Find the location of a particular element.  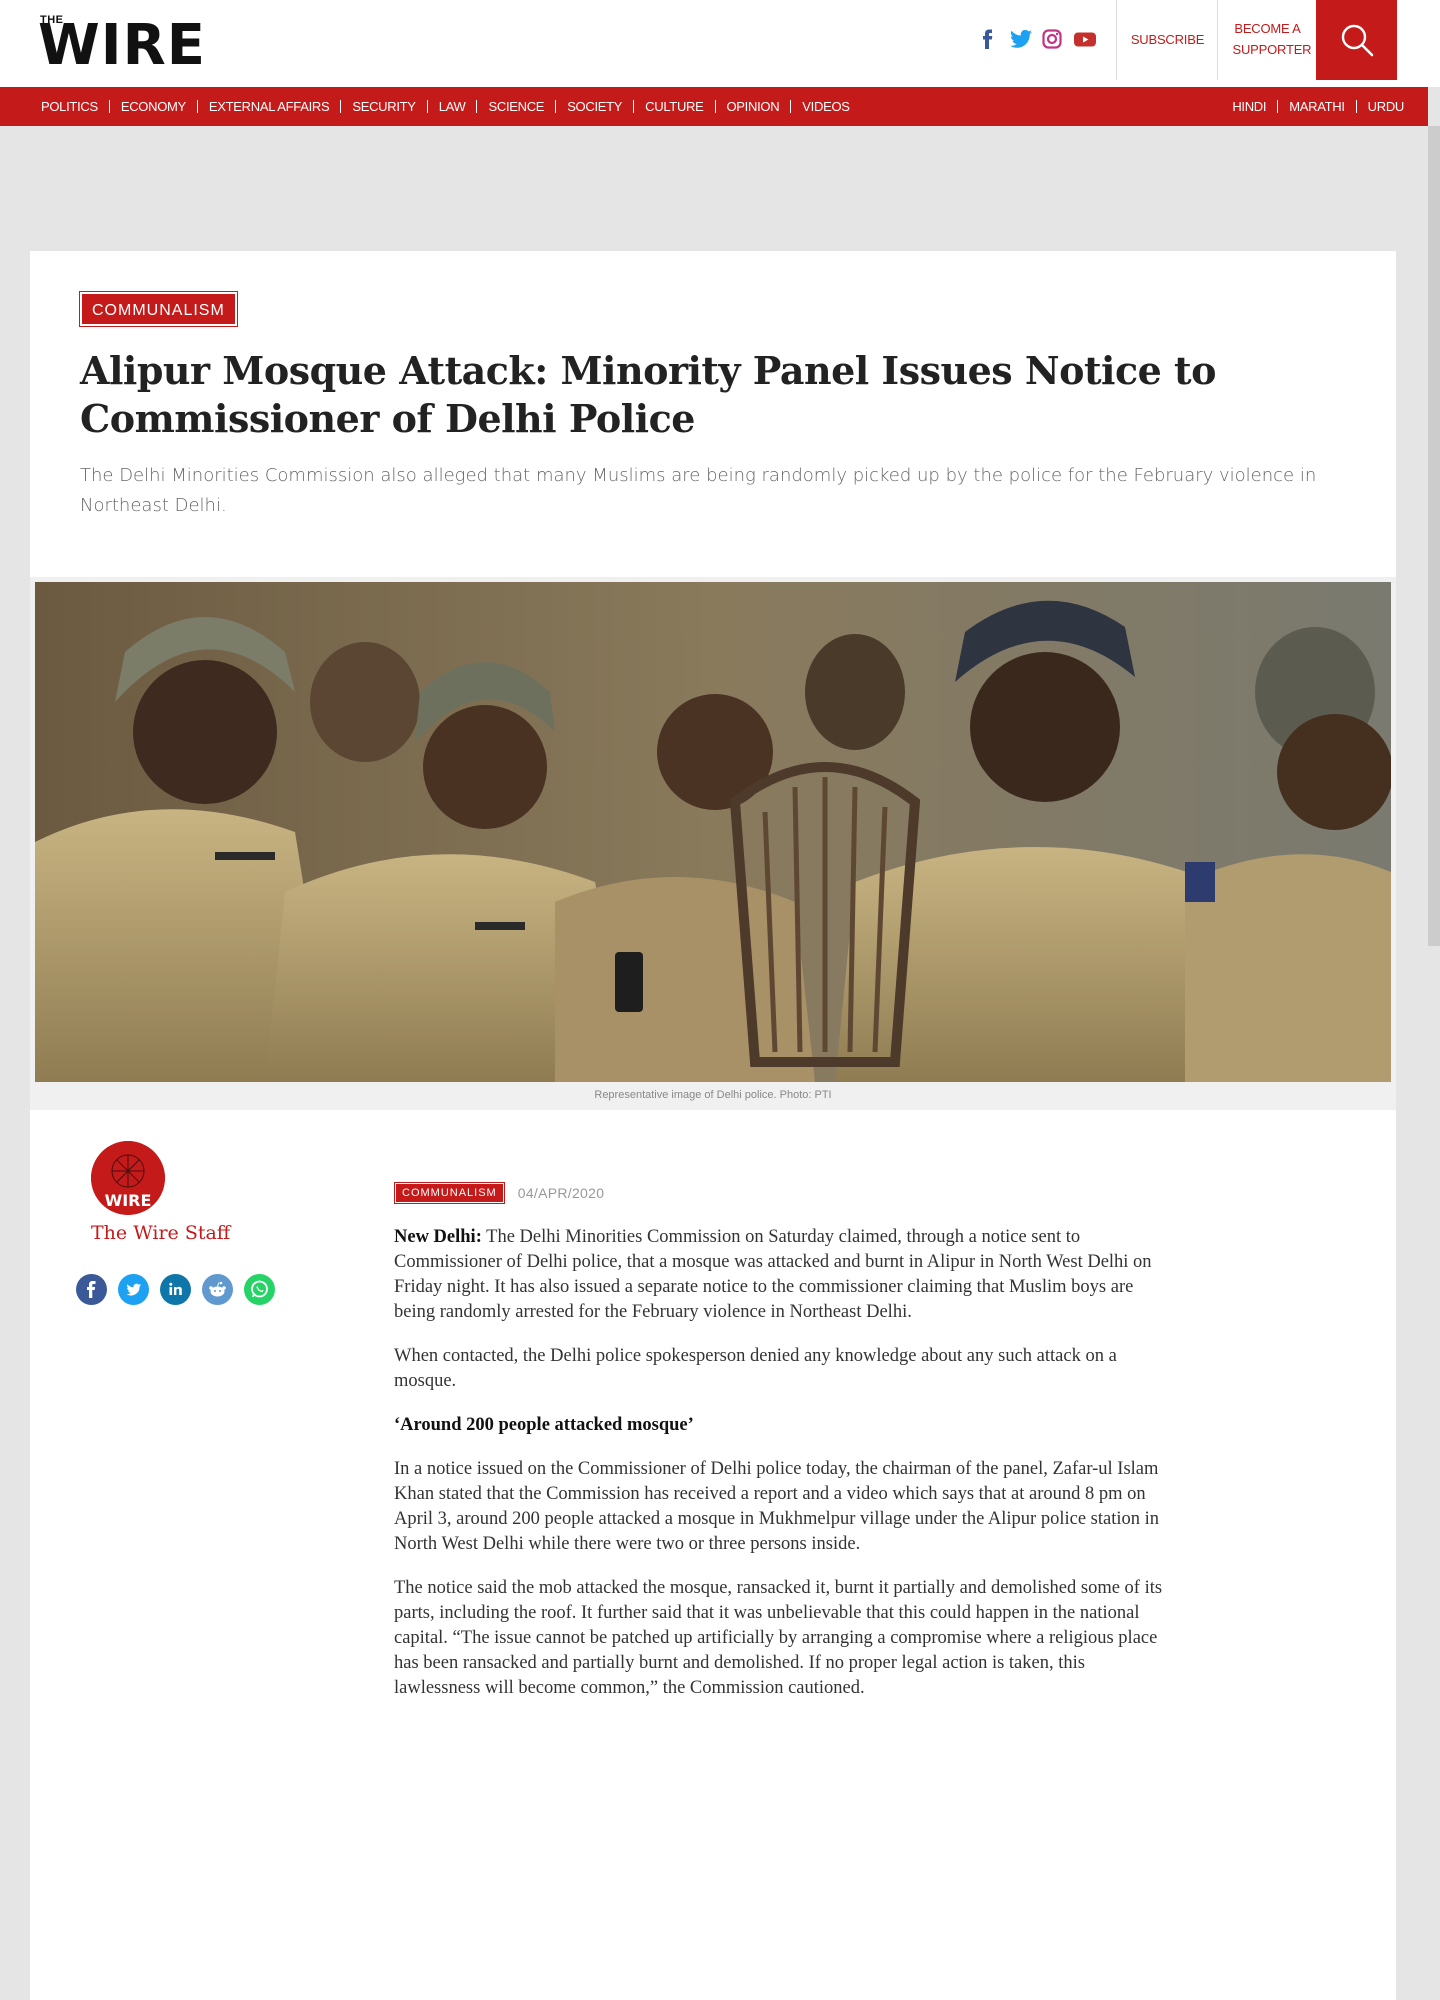

category-tag: COMMUNALISM is located at coordinates (158, 309).